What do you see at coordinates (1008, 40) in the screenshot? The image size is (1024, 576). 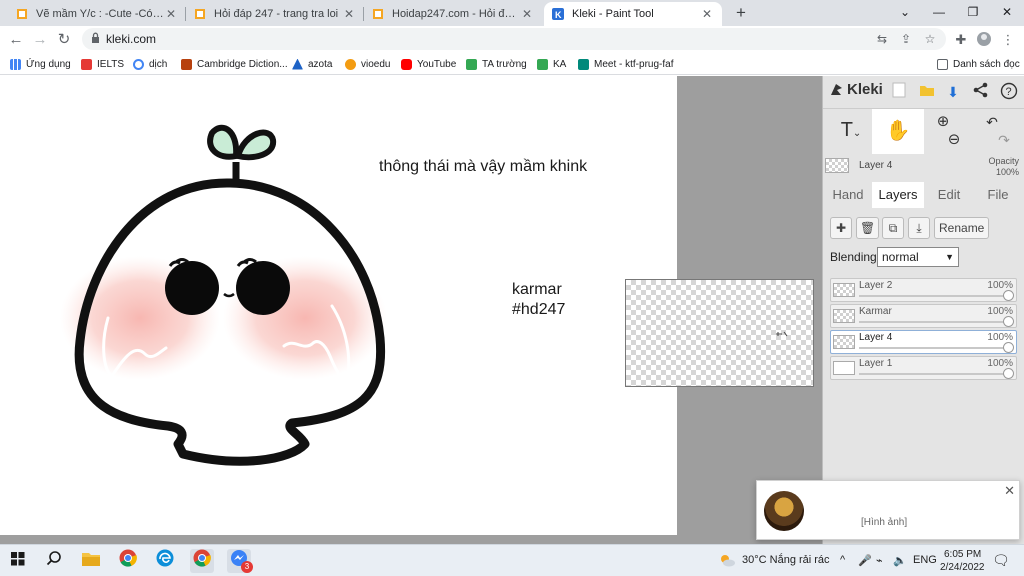 I see `browser-menu-icon: ⋮` at bounding box center [1008, 40].